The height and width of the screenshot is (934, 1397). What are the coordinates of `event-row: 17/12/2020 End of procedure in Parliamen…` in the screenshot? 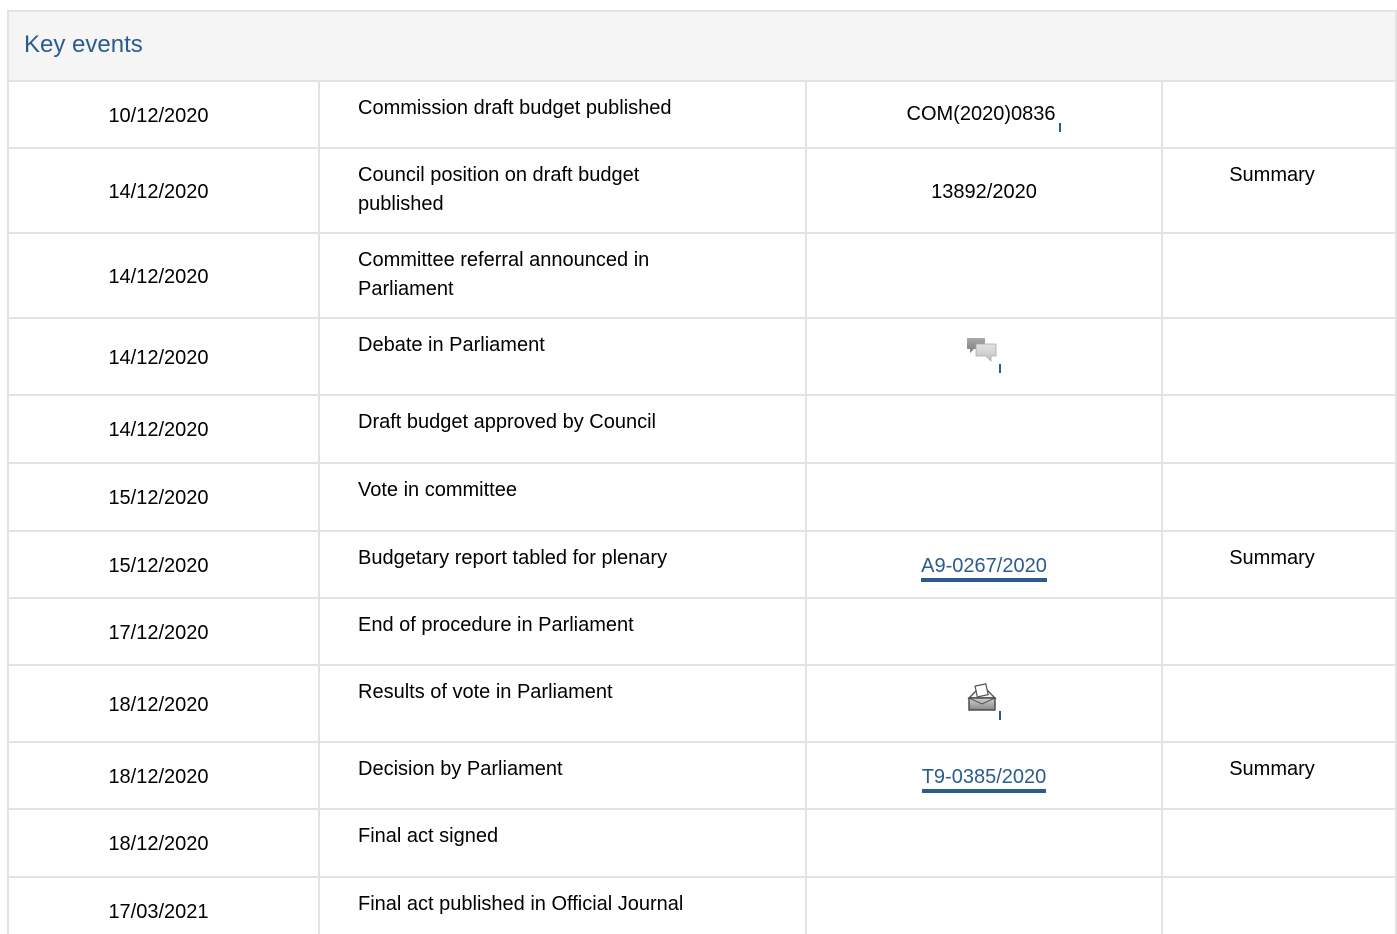 It's located at (702, 632).